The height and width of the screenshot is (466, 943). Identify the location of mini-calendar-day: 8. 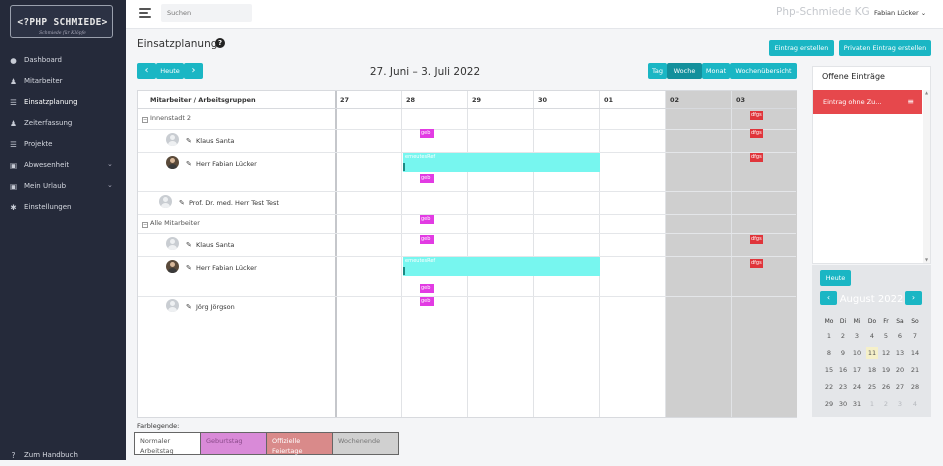
(829, 353).